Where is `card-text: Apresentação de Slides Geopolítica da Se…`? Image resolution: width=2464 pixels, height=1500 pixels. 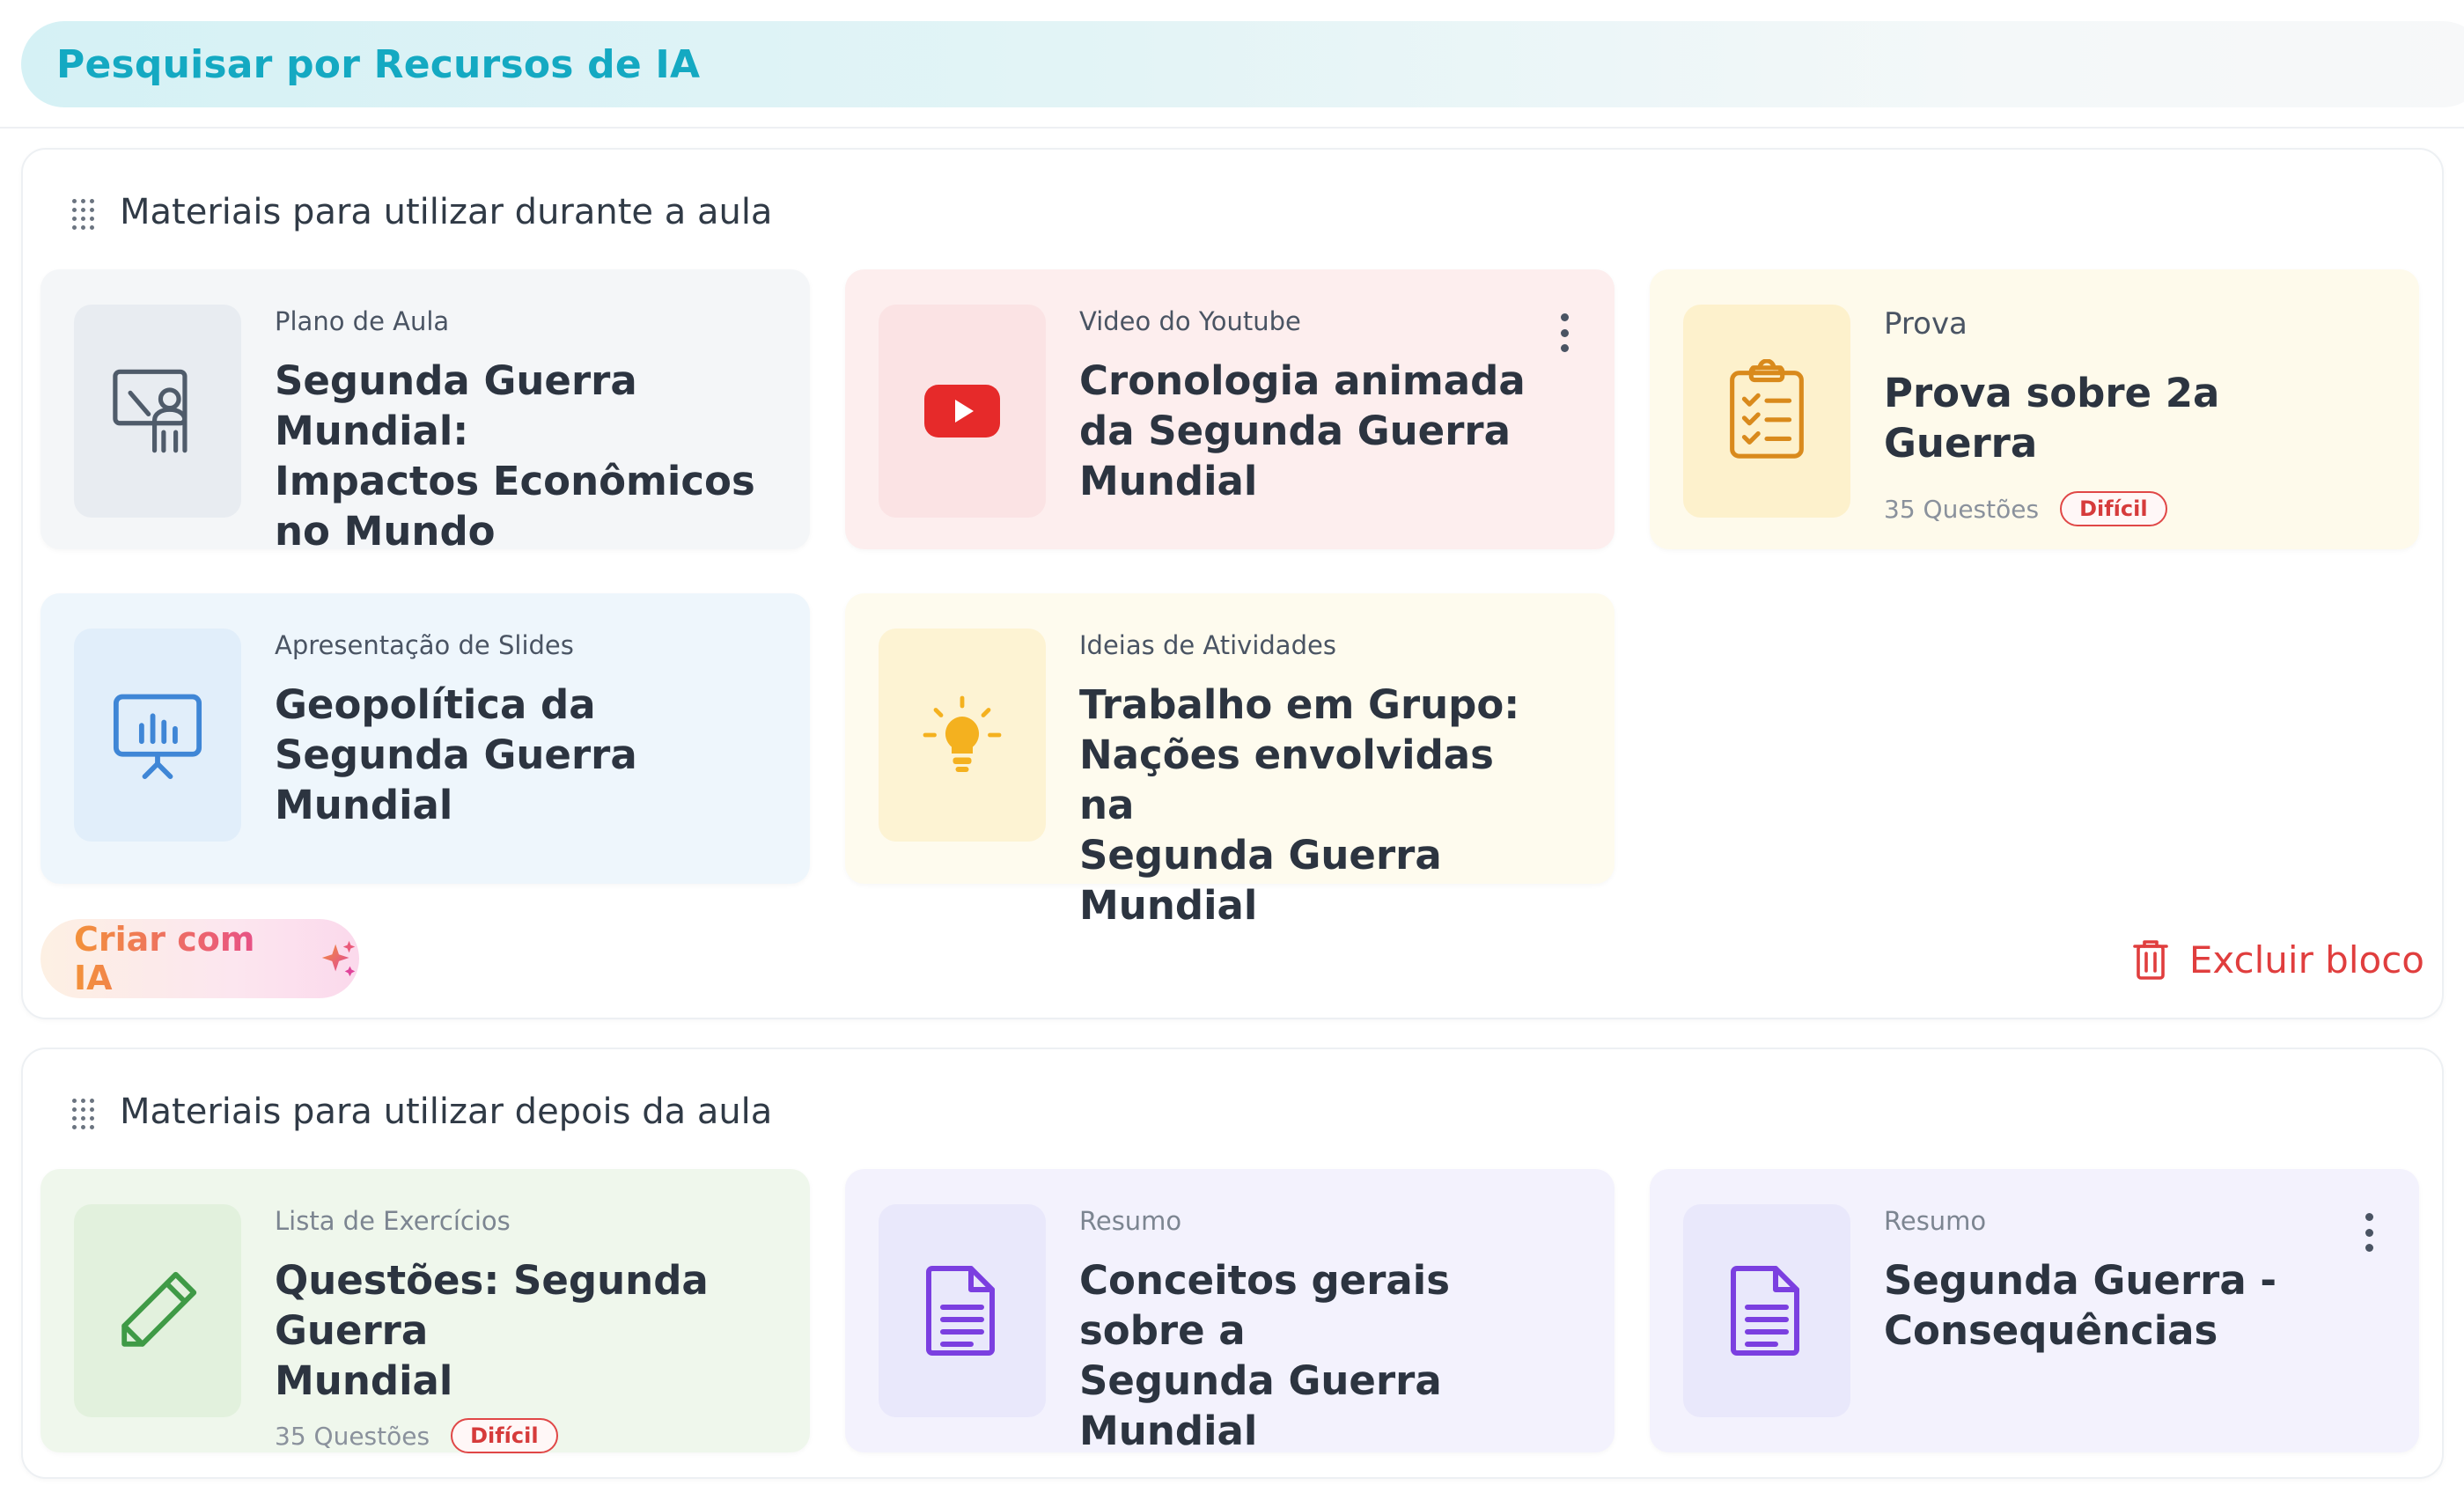 card-text: Apresentação de Slides Geopolítica da Se… is located at coordinates (516, 730).